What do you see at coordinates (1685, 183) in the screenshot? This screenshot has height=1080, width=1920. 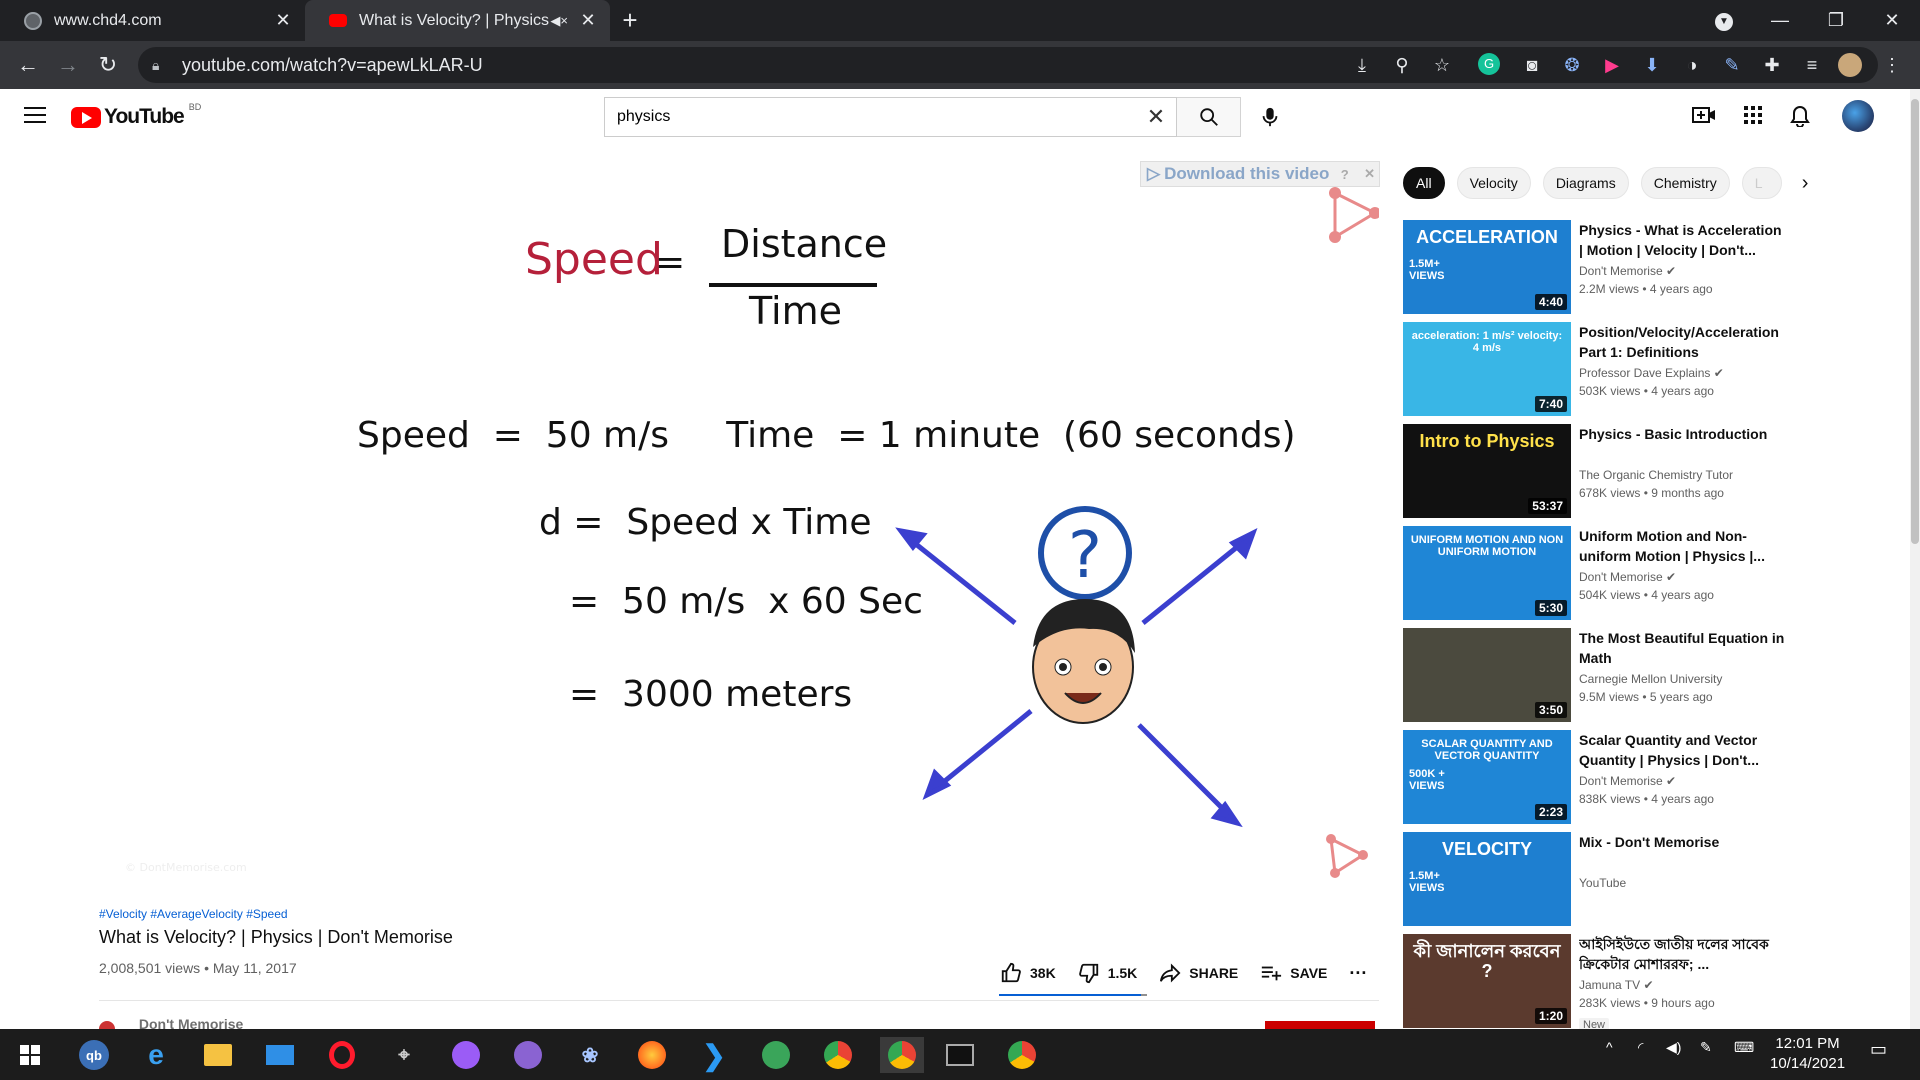 I see `chip-chemistry: Chemistry` at bounding box center [1685, 183].